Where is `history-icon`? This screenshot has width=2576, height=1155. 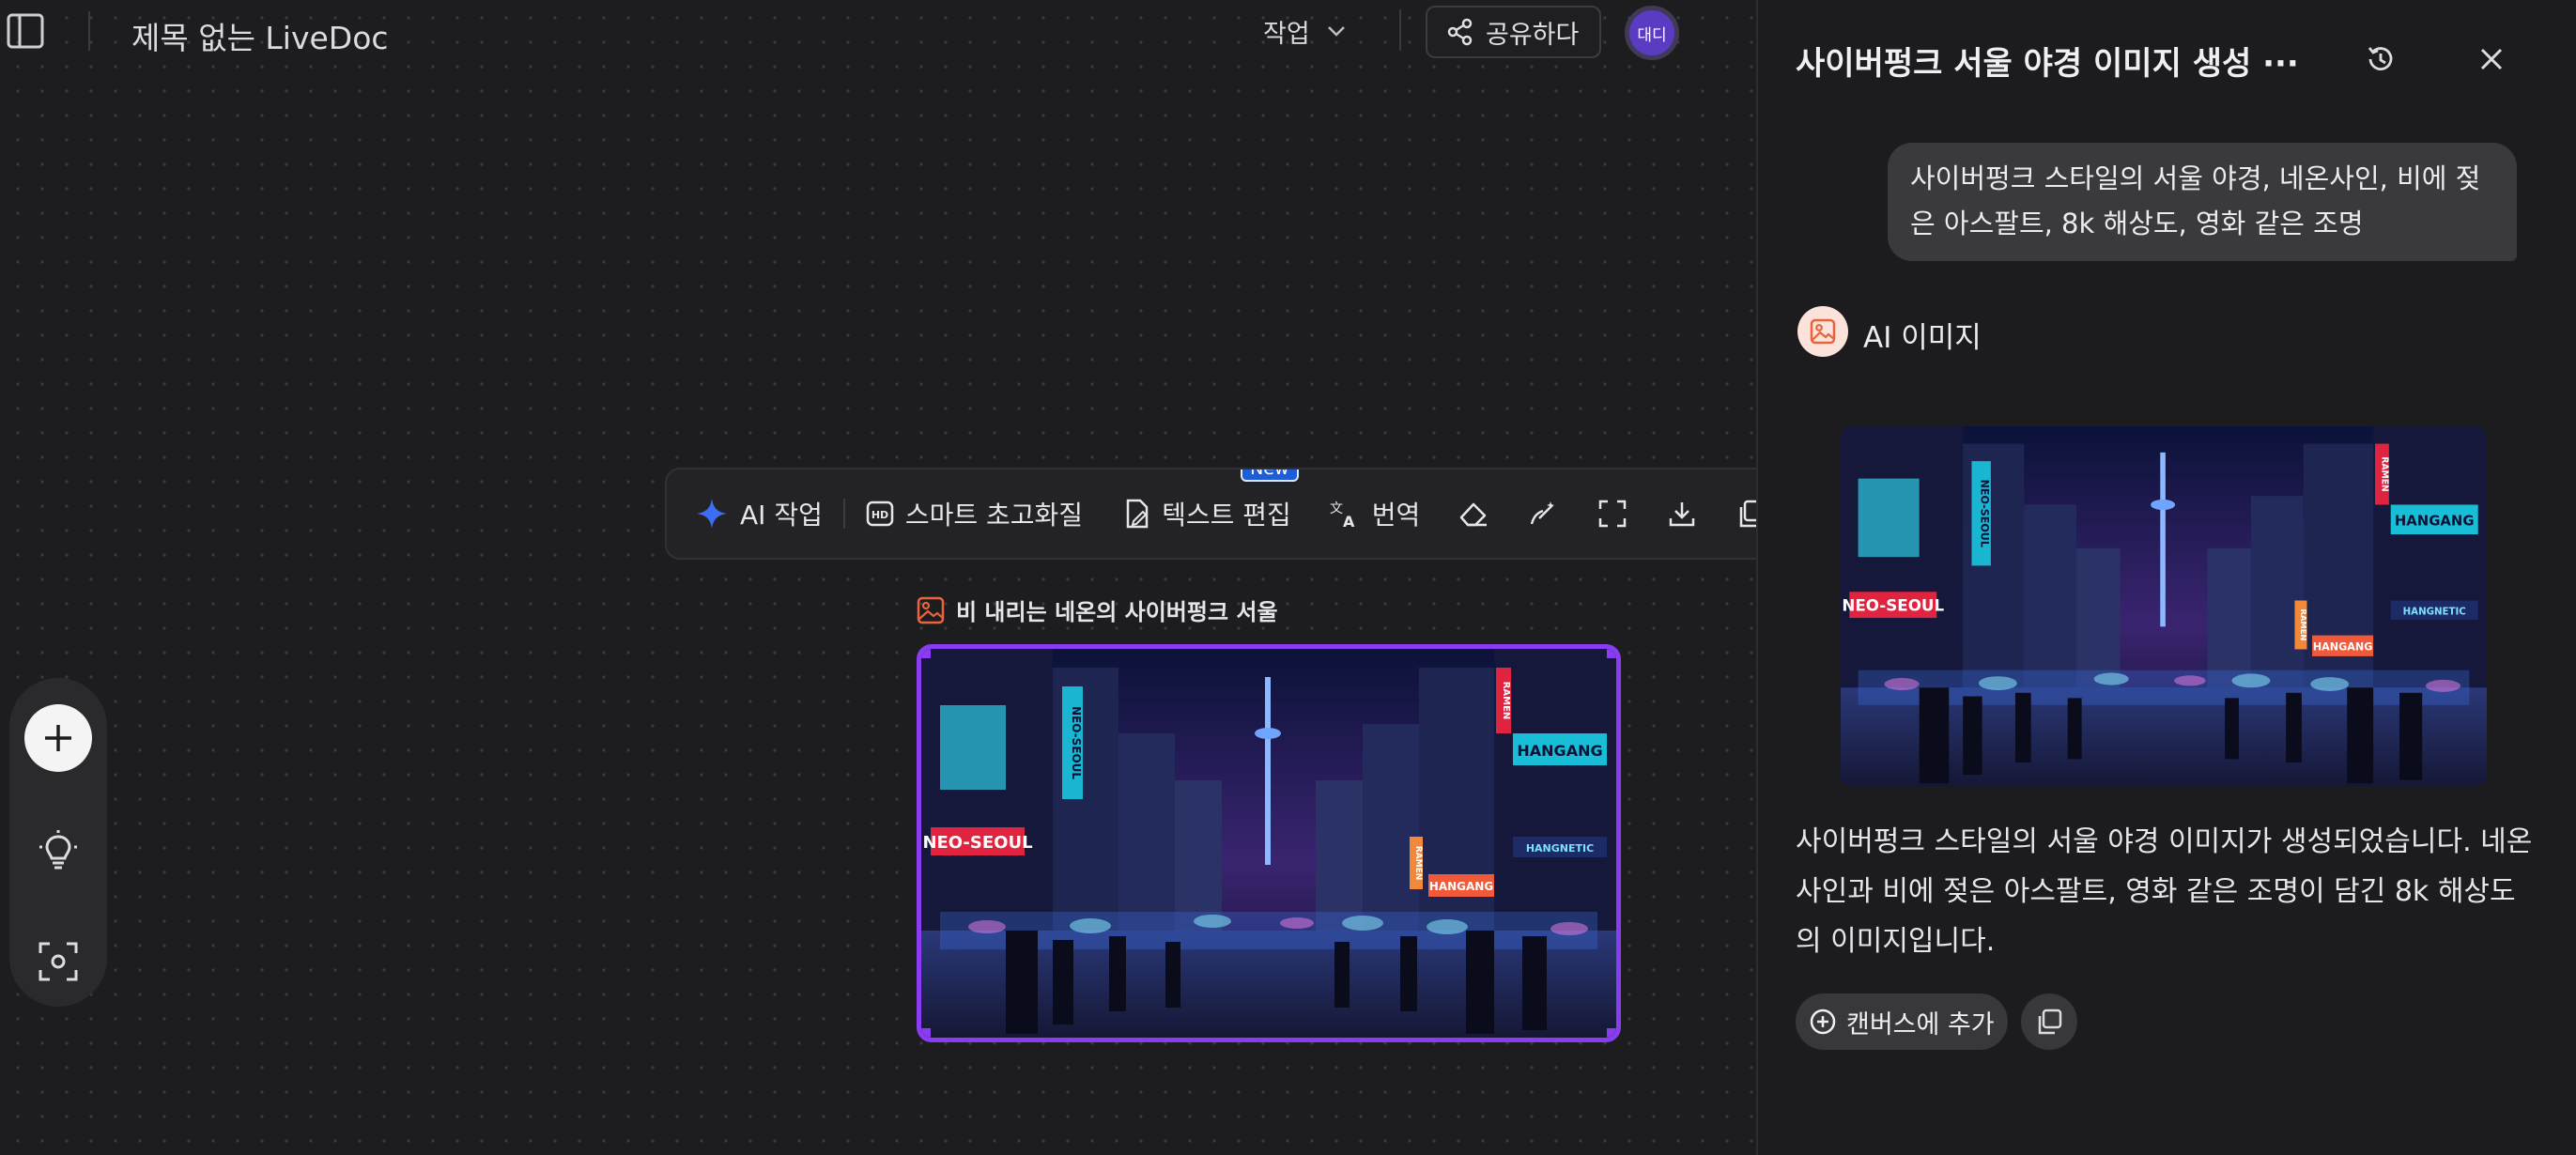
history-icon is located at coordinates (2380, 58).